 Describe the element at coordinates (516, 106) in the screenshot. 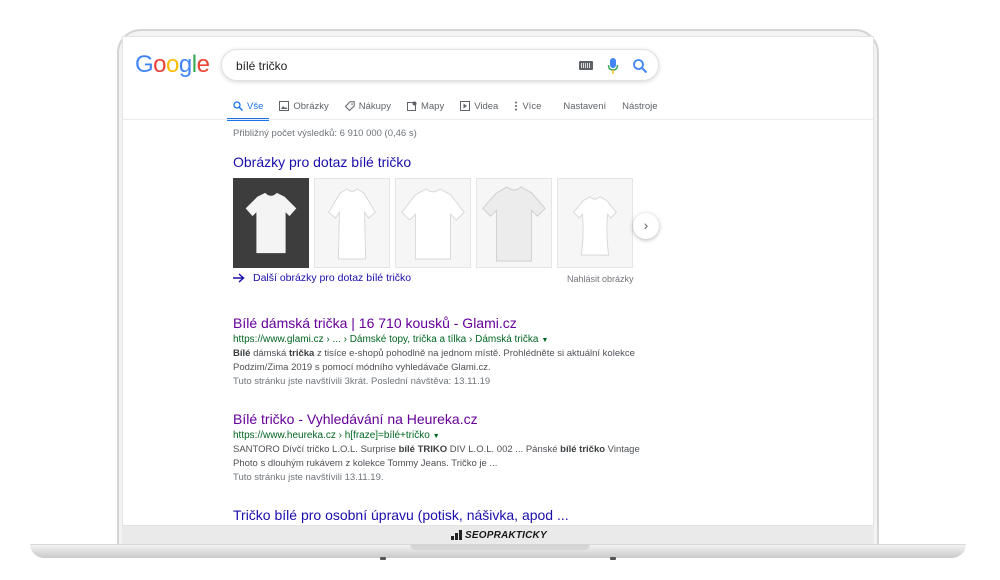

I see `more-vertical-icon` at that location.